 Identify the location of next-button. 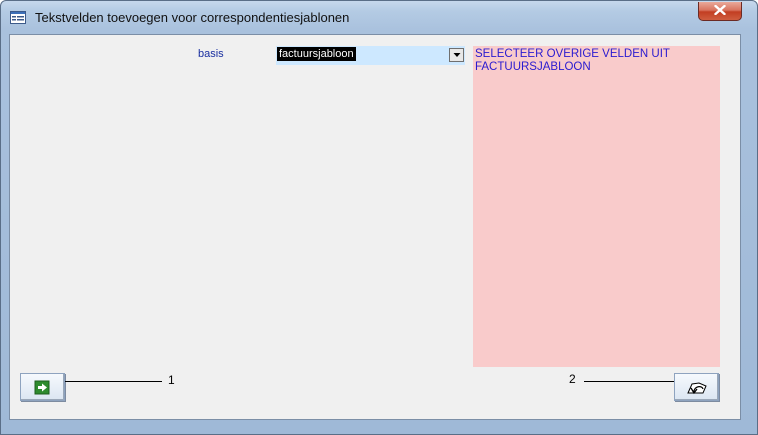
(42, 387).